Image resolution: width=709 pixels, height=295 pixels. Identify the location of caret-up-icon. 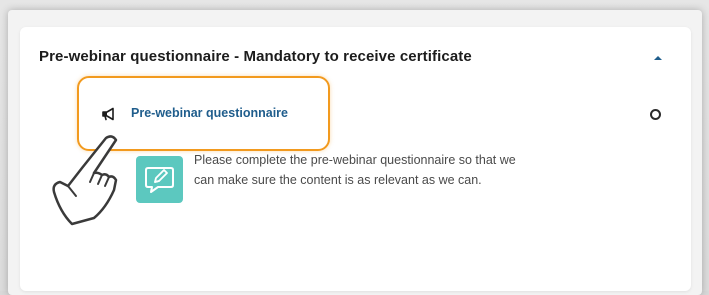
(658, 58).